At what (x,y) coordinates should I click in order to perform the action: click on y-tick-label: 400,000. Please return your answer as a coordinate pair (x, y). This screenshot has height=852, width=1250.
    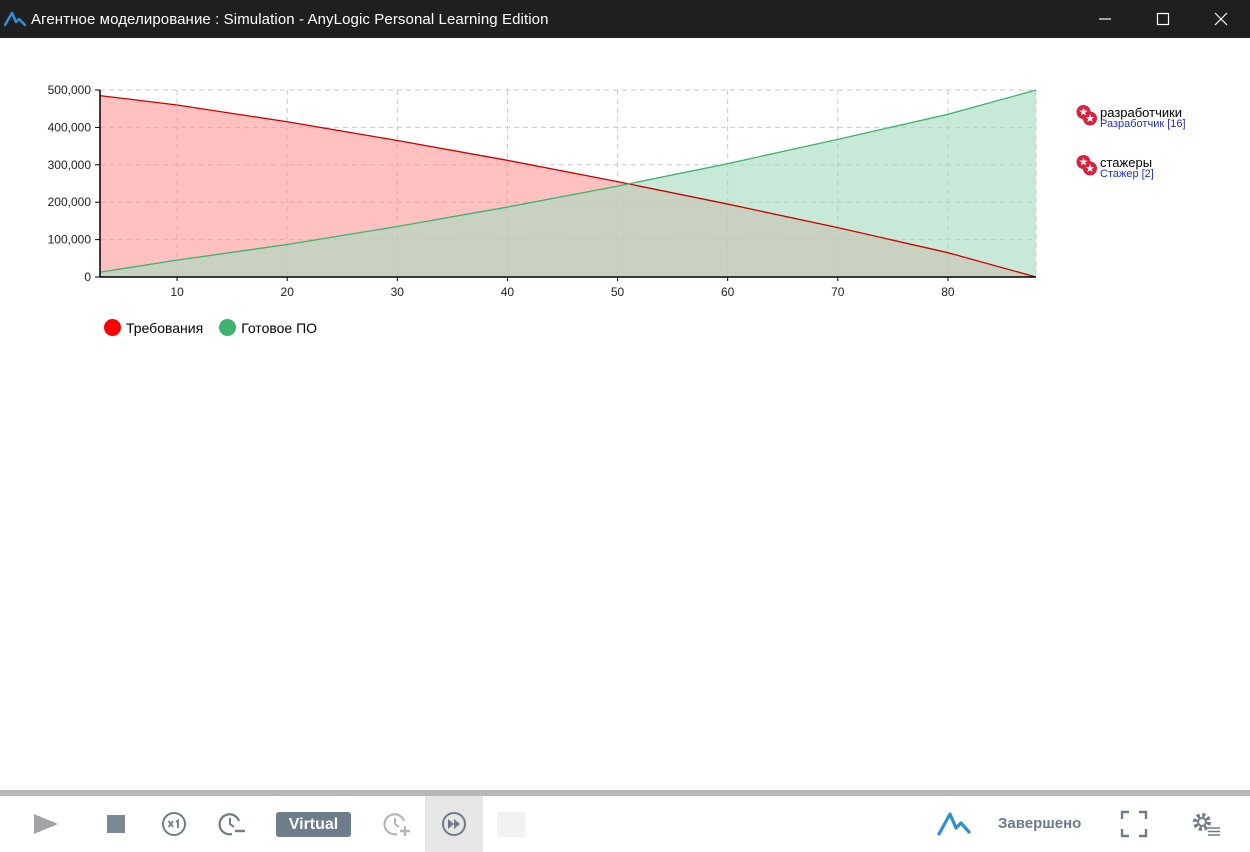
    Looking at the image, I should click on (70, 127).